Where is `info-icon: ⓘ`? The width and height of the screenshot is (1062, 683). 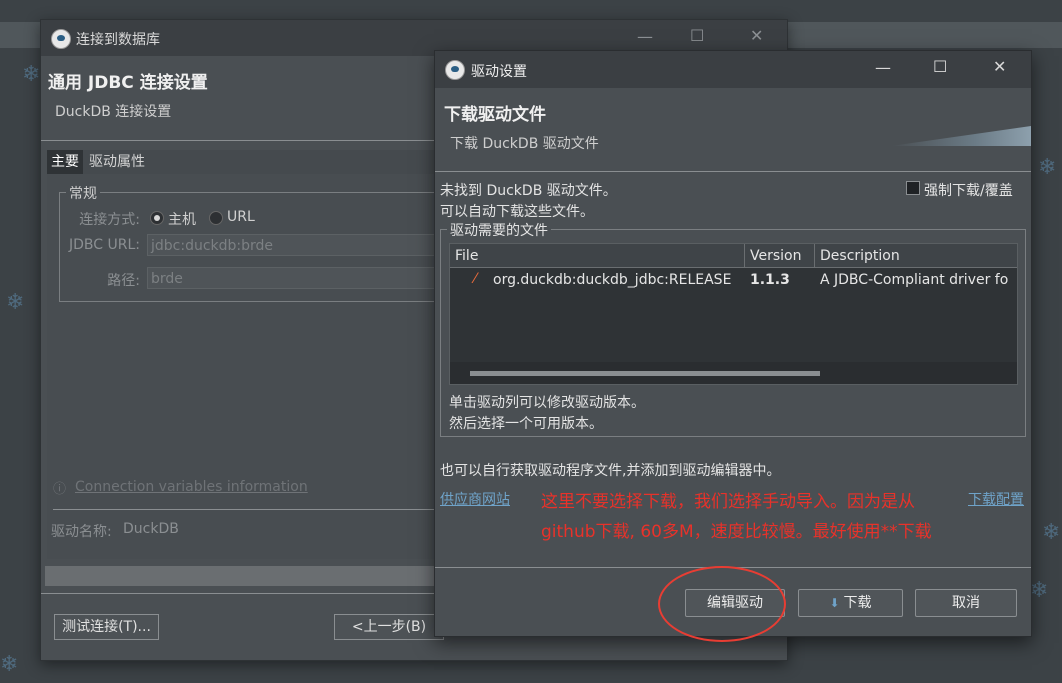 info-icon: ⓘ is located at coordinates (60, 489).